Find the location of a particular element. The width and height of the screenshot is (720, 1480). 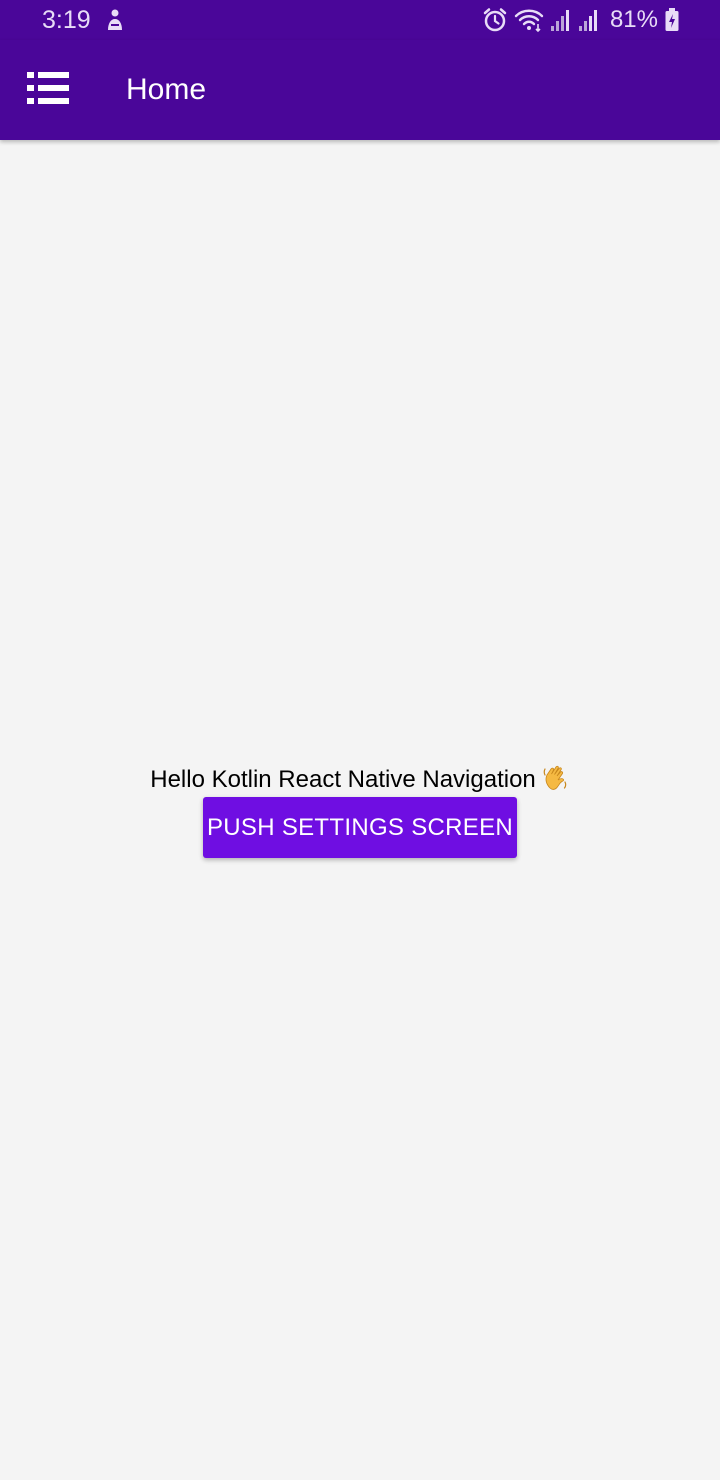

waving-hand-icon is located at coordinates (556, 778).